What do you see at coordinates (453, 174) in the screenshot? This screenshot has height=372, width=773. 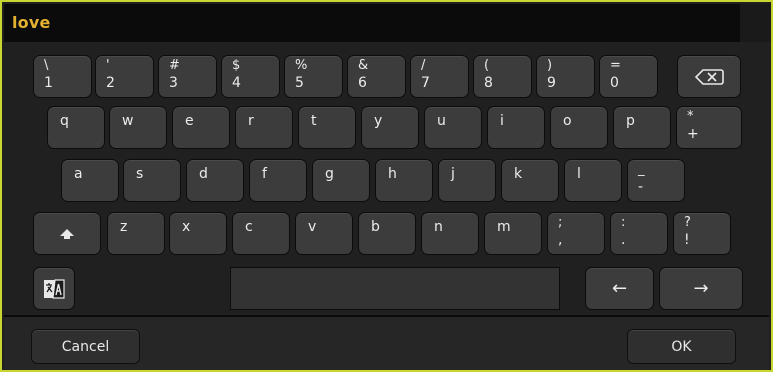 I see `key-label: j` at bounding box center [453, 174].